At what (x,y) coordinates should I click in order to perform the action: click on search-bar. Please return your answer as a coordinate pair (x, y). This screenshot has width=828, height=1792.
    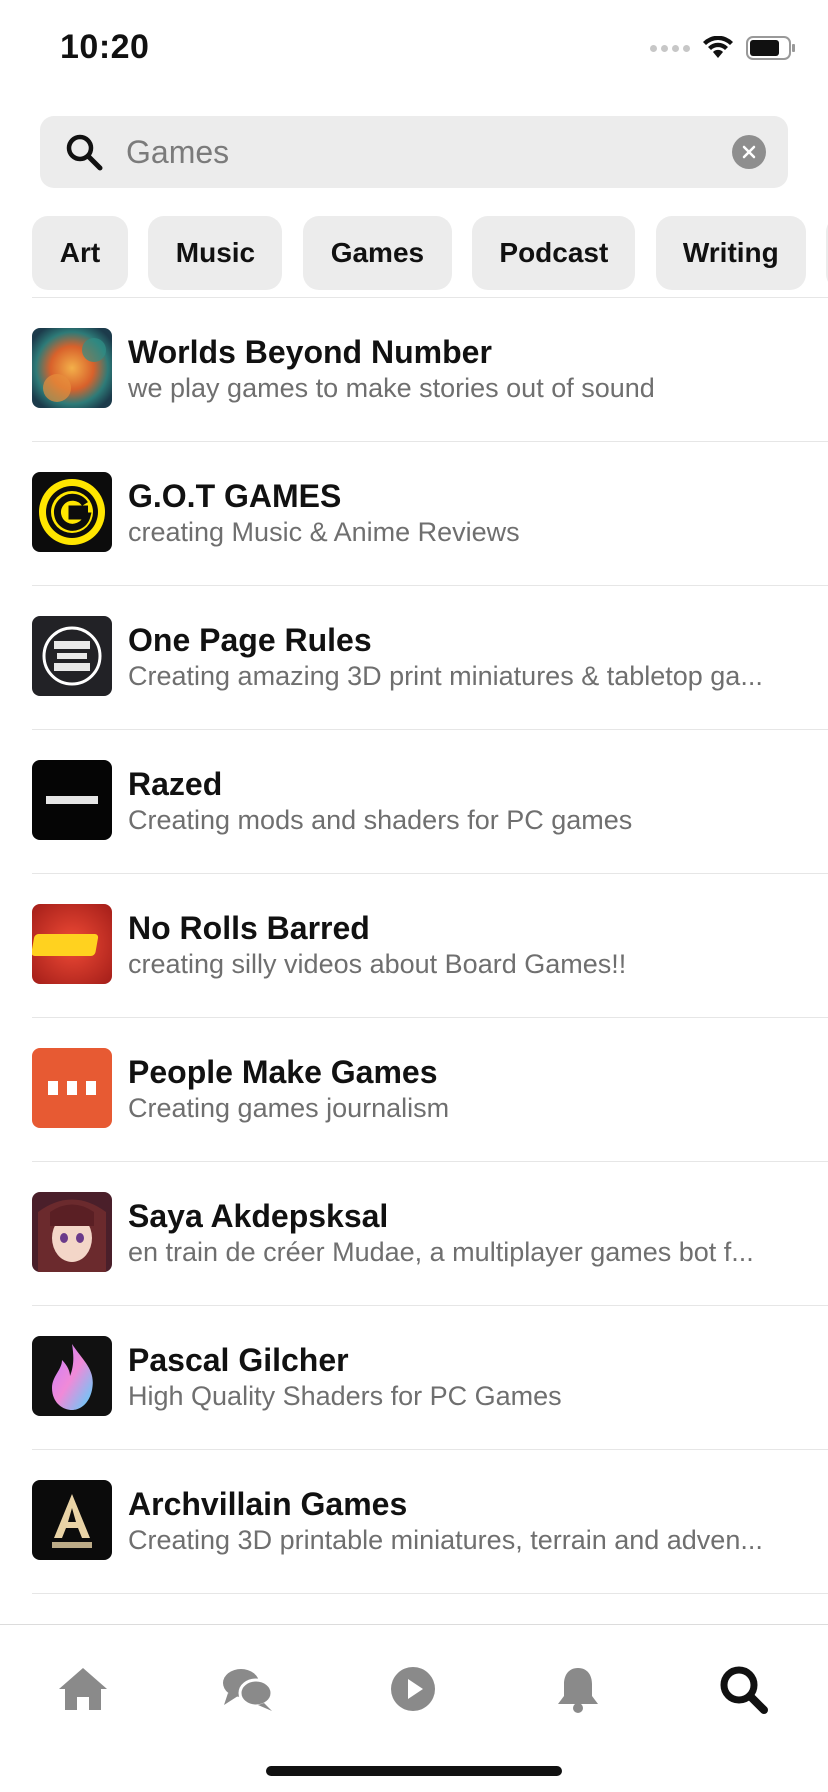
    Looking at the image, I should click on (414, 152).